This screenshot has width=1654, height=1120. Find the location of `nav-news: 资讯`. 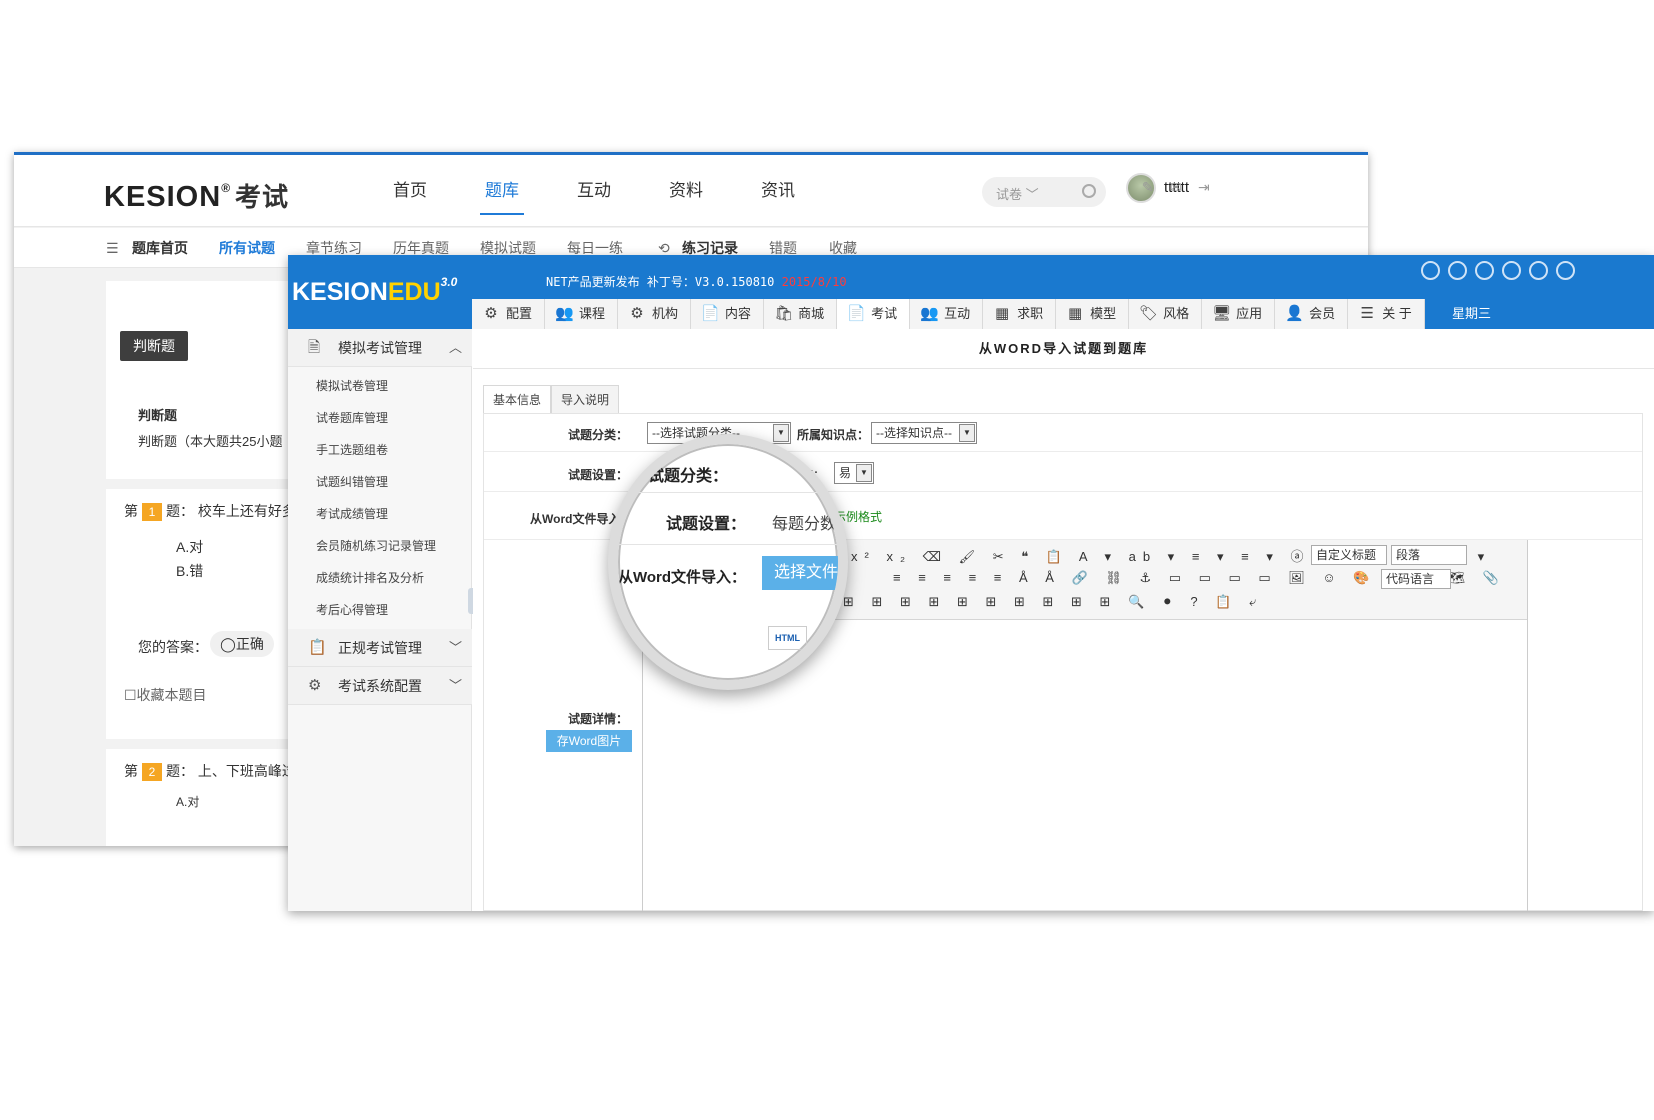

nav-news: 资讯 is located at coordinates (778, 191).